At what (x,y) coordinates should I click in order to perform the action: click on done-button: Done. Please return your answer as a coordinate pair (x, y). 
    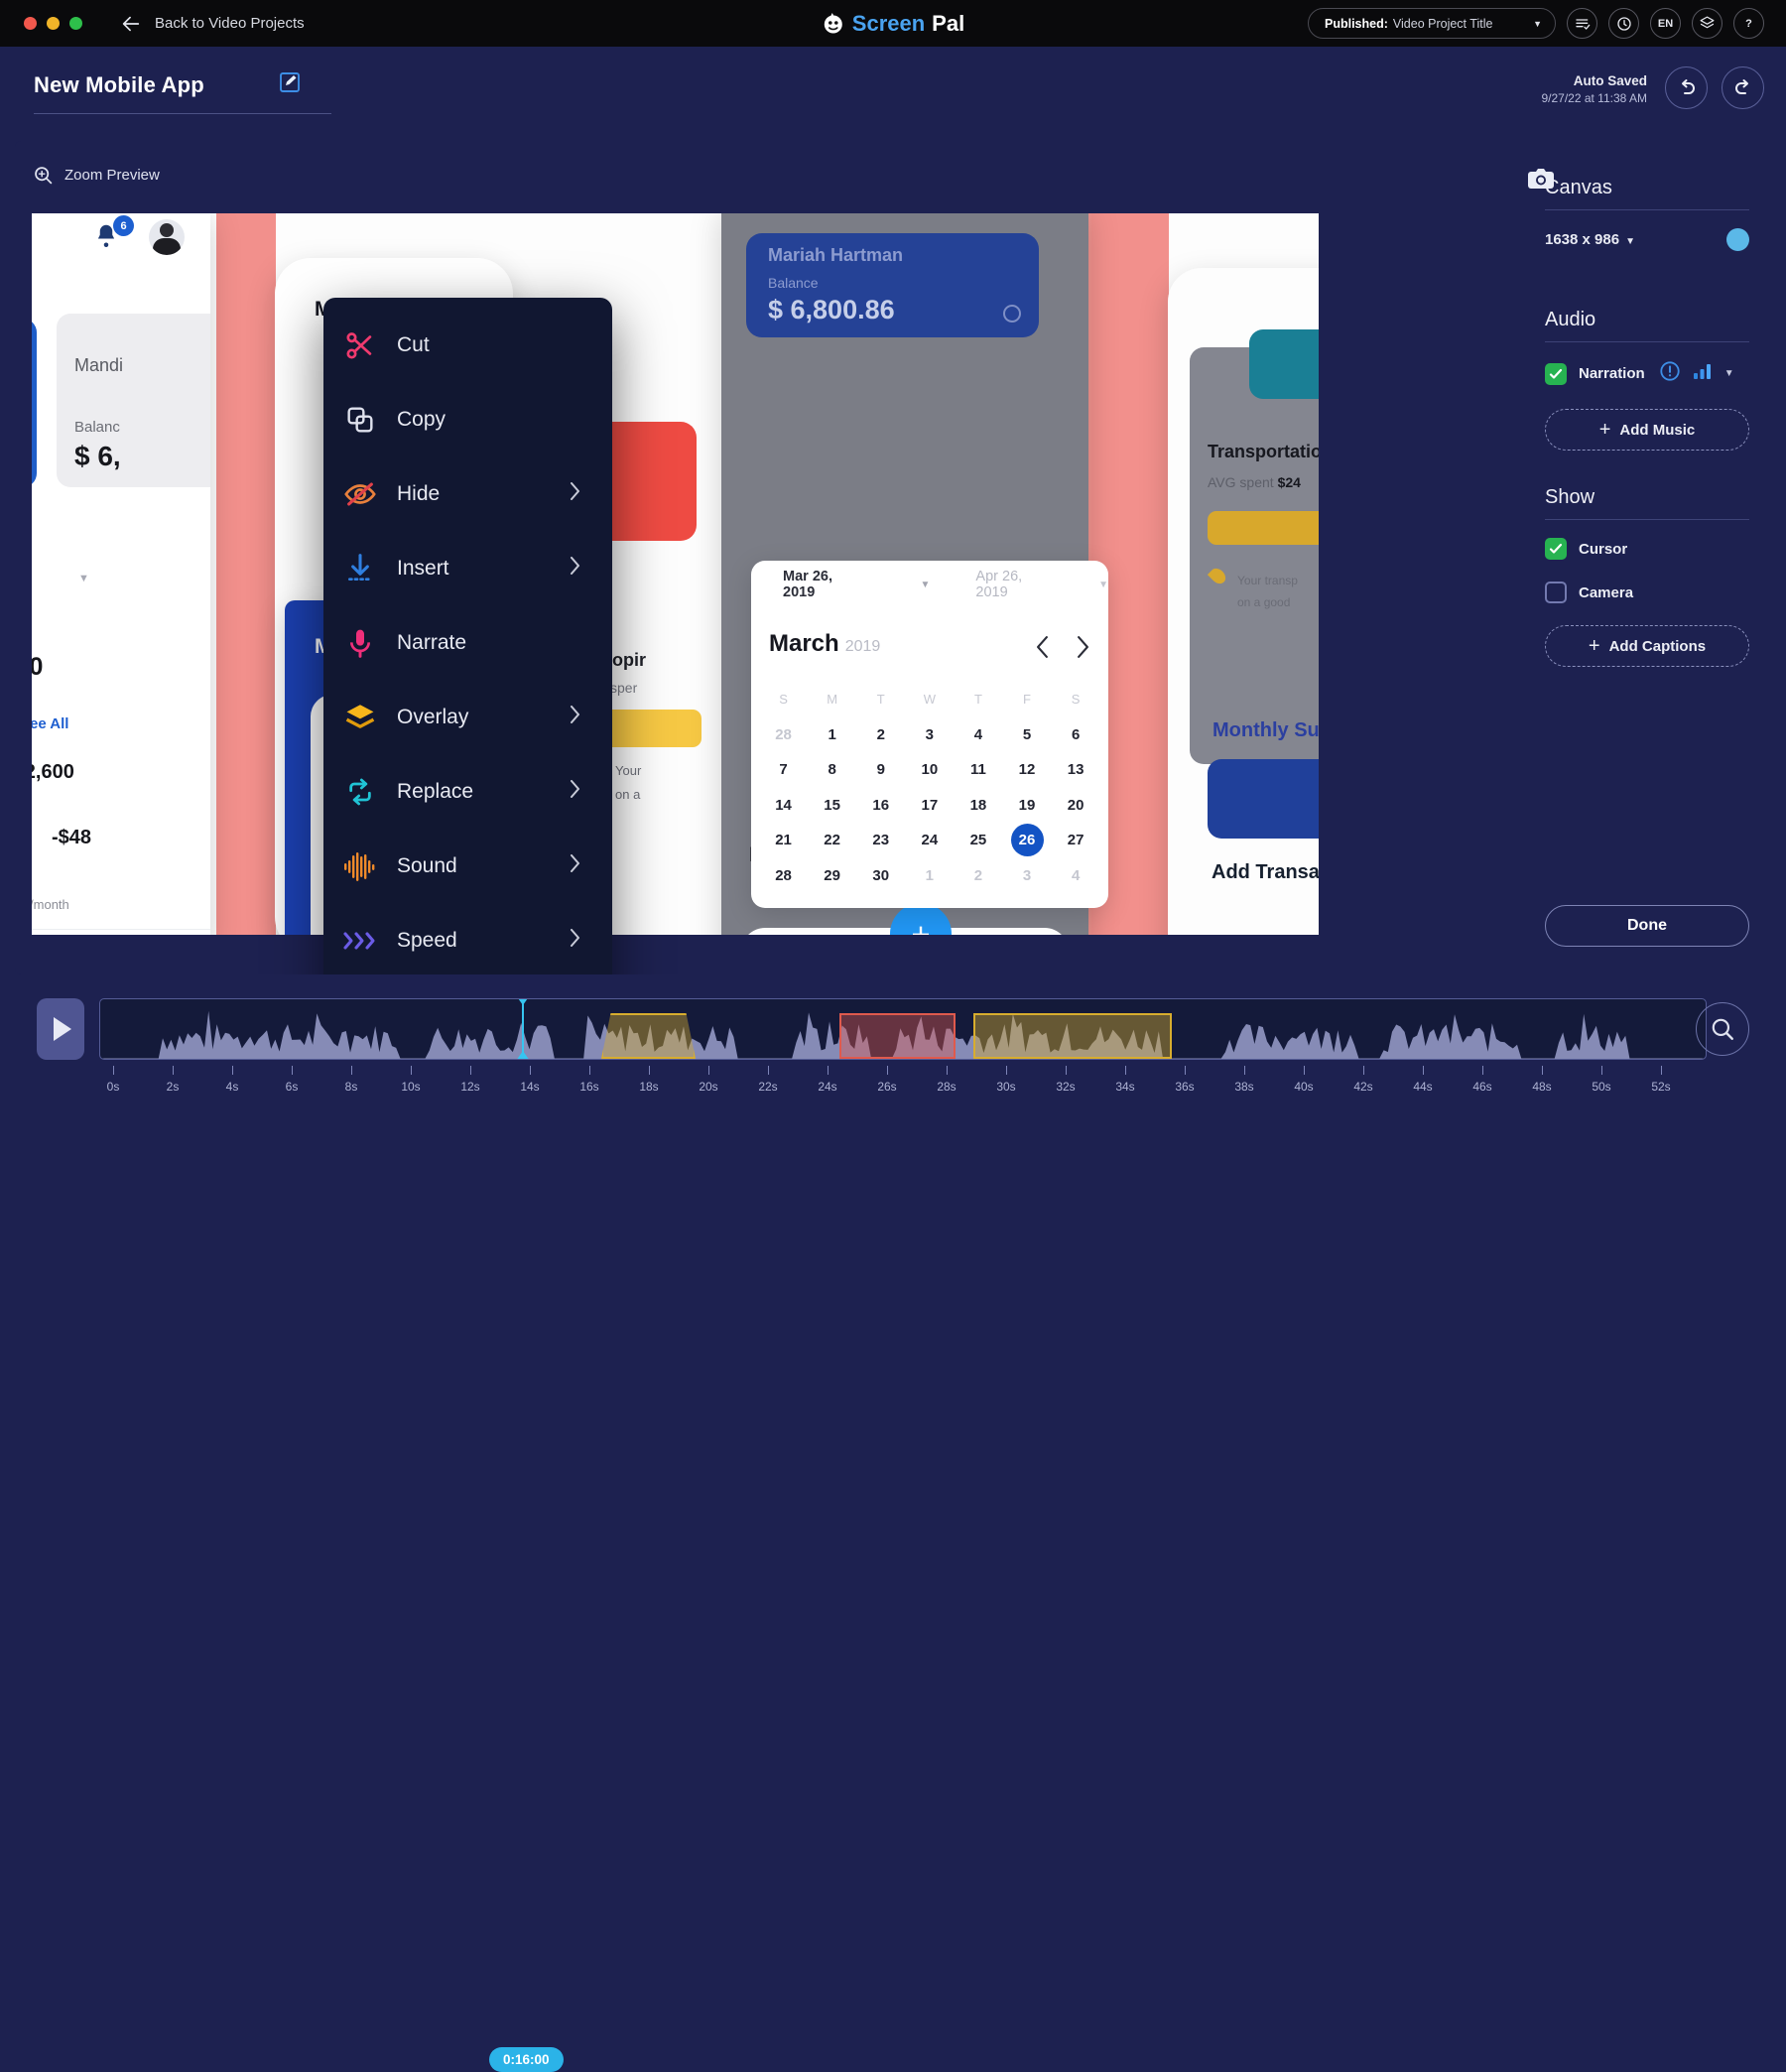
    Looking at the image, I should click on (1647, 926).